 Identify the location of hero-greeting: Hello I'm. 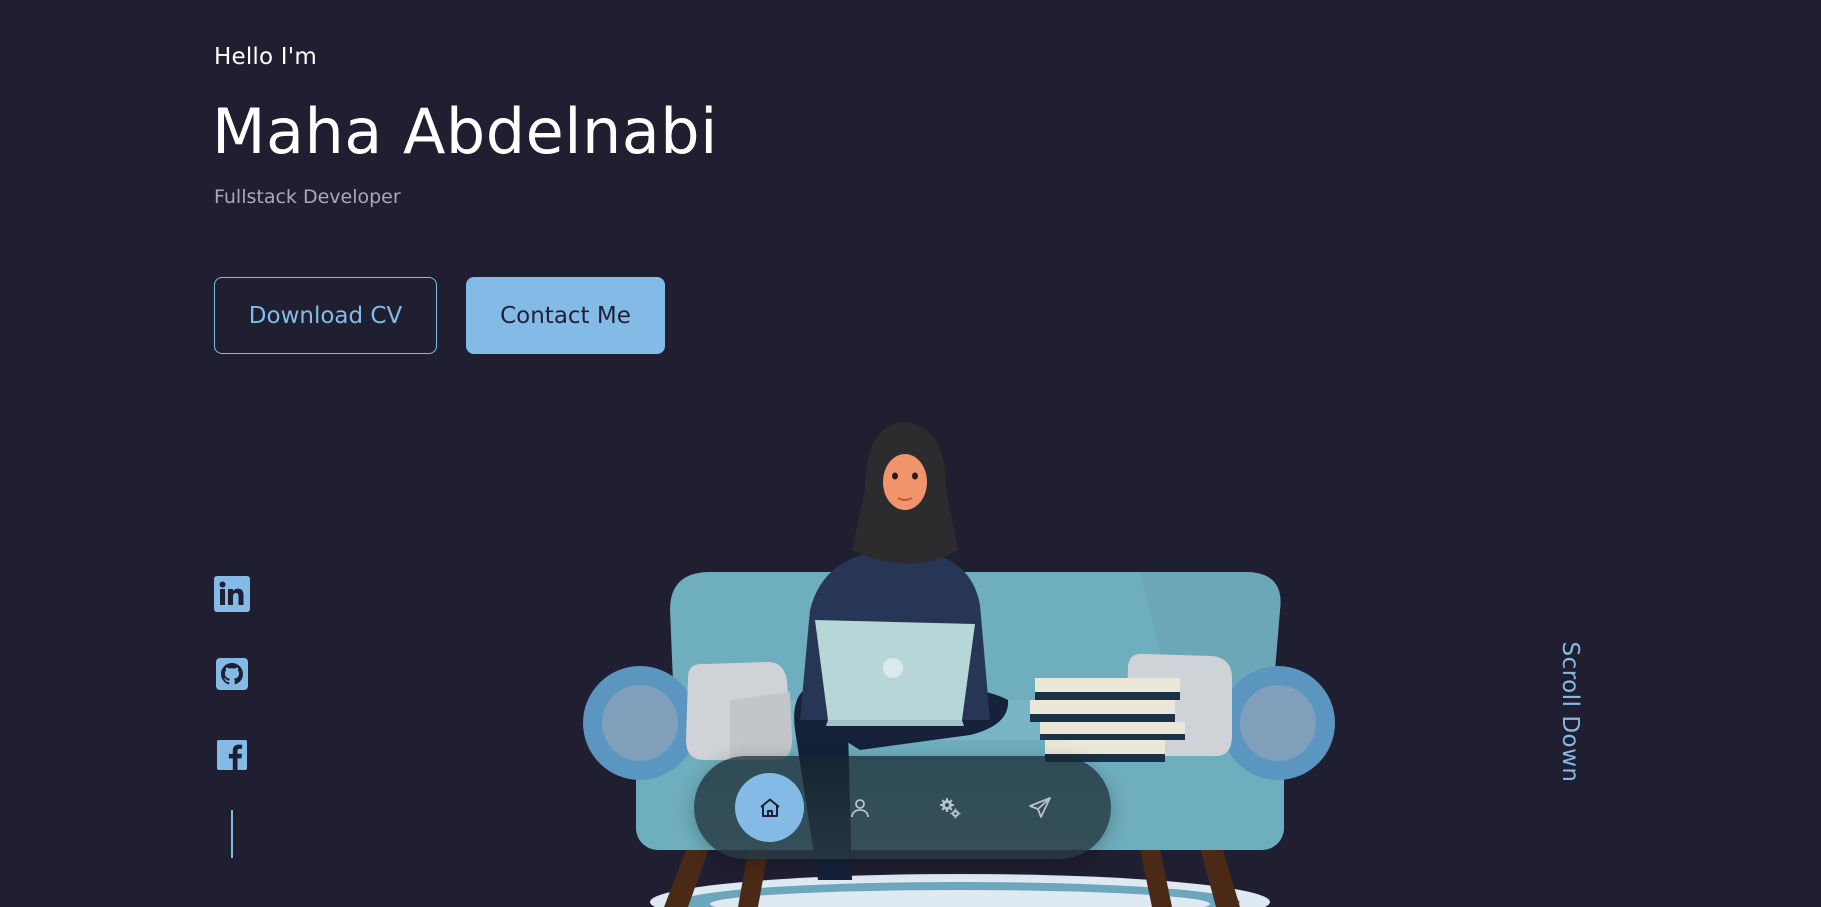
(265, 57).